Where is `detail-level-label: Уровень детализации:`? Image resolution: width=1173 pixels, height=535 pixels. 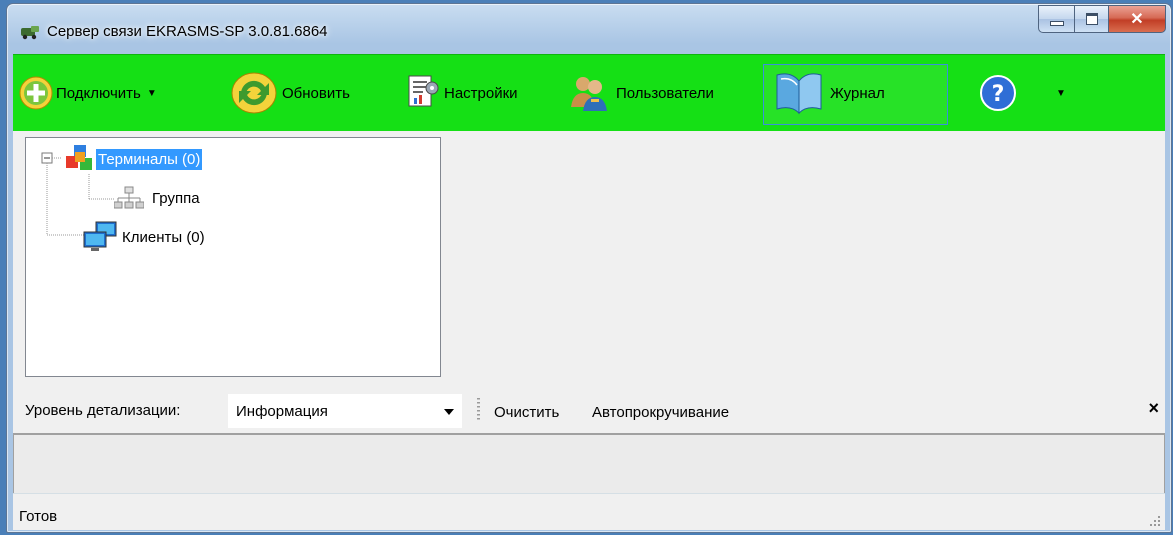 detail-level-label: Уровень детализации: is located at coordinates (103, 410).